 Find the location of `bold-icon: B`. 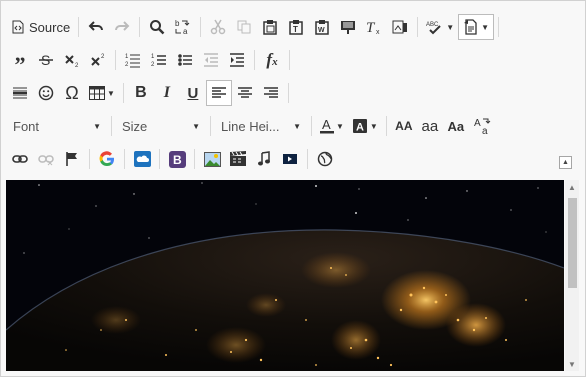

bold-icon: B is located at coordinates (141, 92).